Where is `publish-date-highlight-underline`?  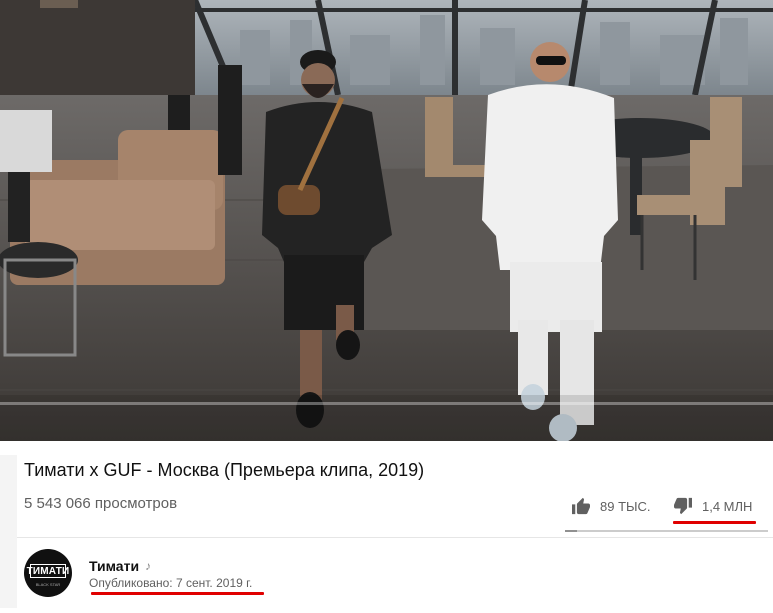
publish-date-highlight-underline is located at coordinates (177, 593).